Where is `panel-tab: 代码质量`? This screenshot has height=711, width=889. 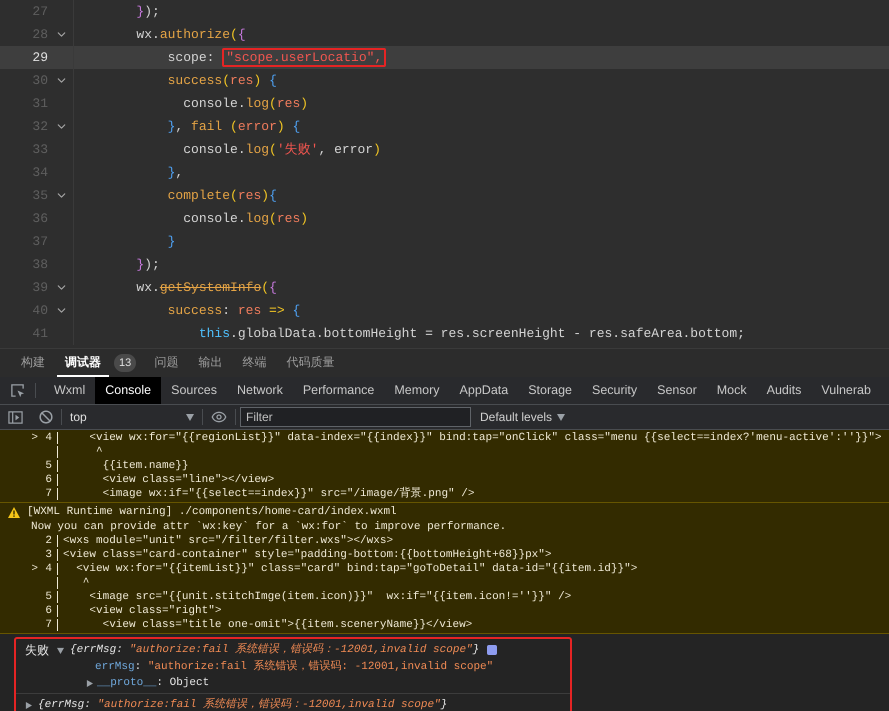
panel-tab: 代码质量 is located at coordinates (310, 363).